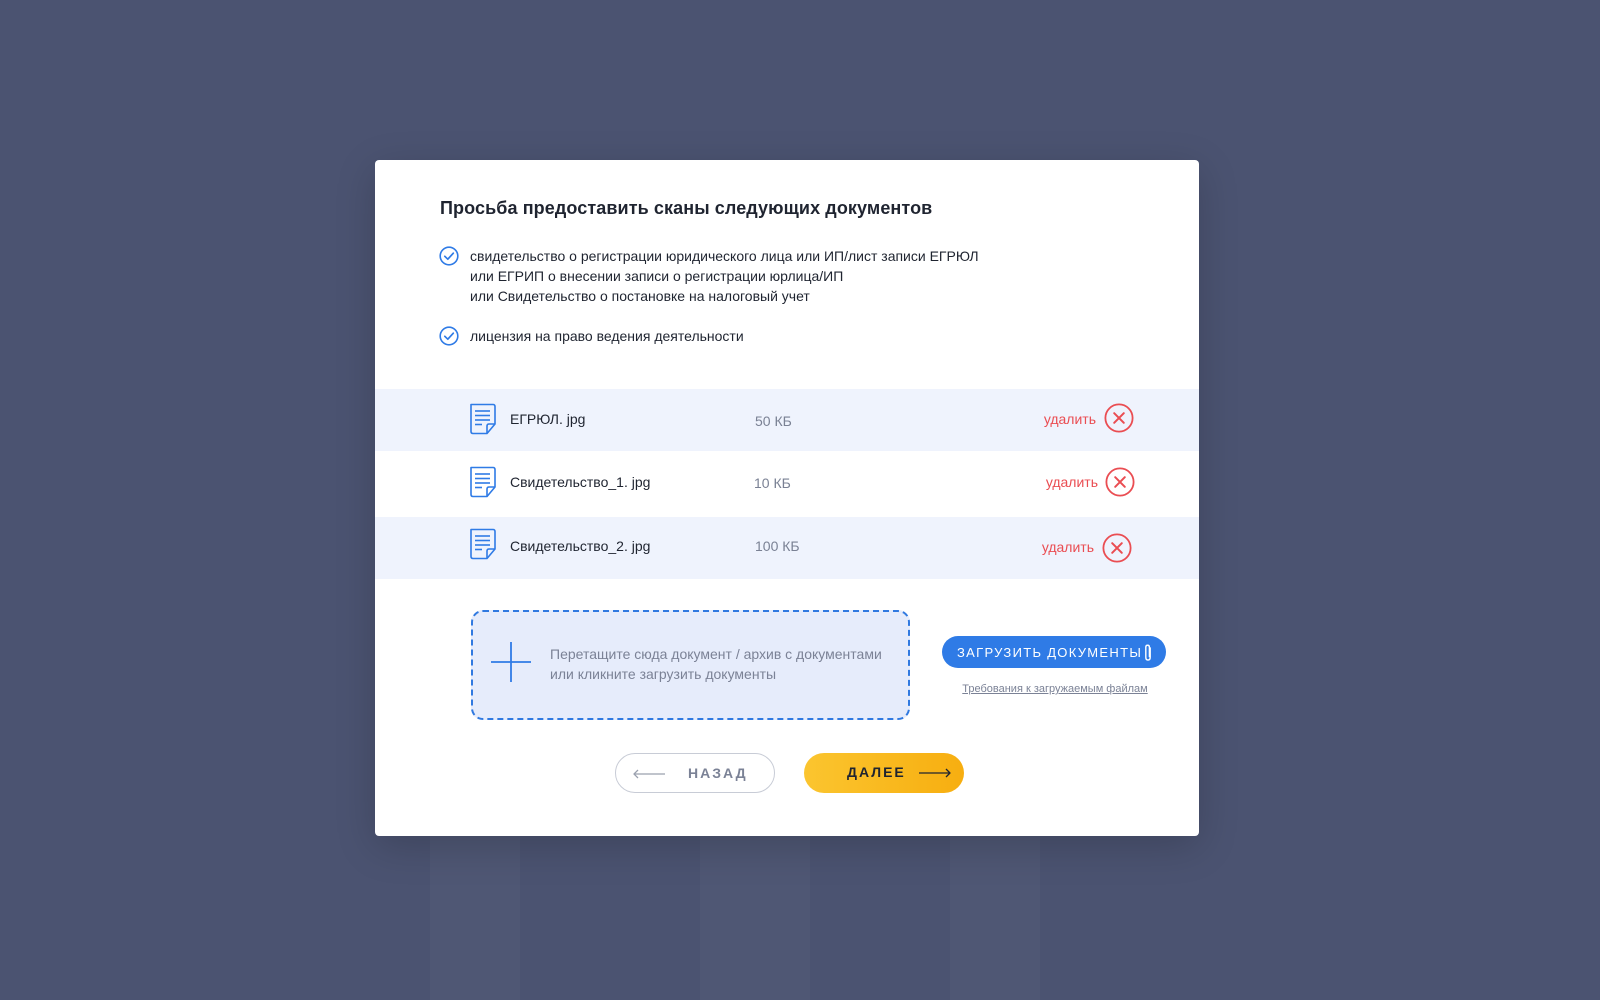 The width and height of the screenshot is (1600, 1000). What do you see at coordinates (935, 773) in the screenshot?
I see `arrow-right-icon` at bounding box center [935, 773].